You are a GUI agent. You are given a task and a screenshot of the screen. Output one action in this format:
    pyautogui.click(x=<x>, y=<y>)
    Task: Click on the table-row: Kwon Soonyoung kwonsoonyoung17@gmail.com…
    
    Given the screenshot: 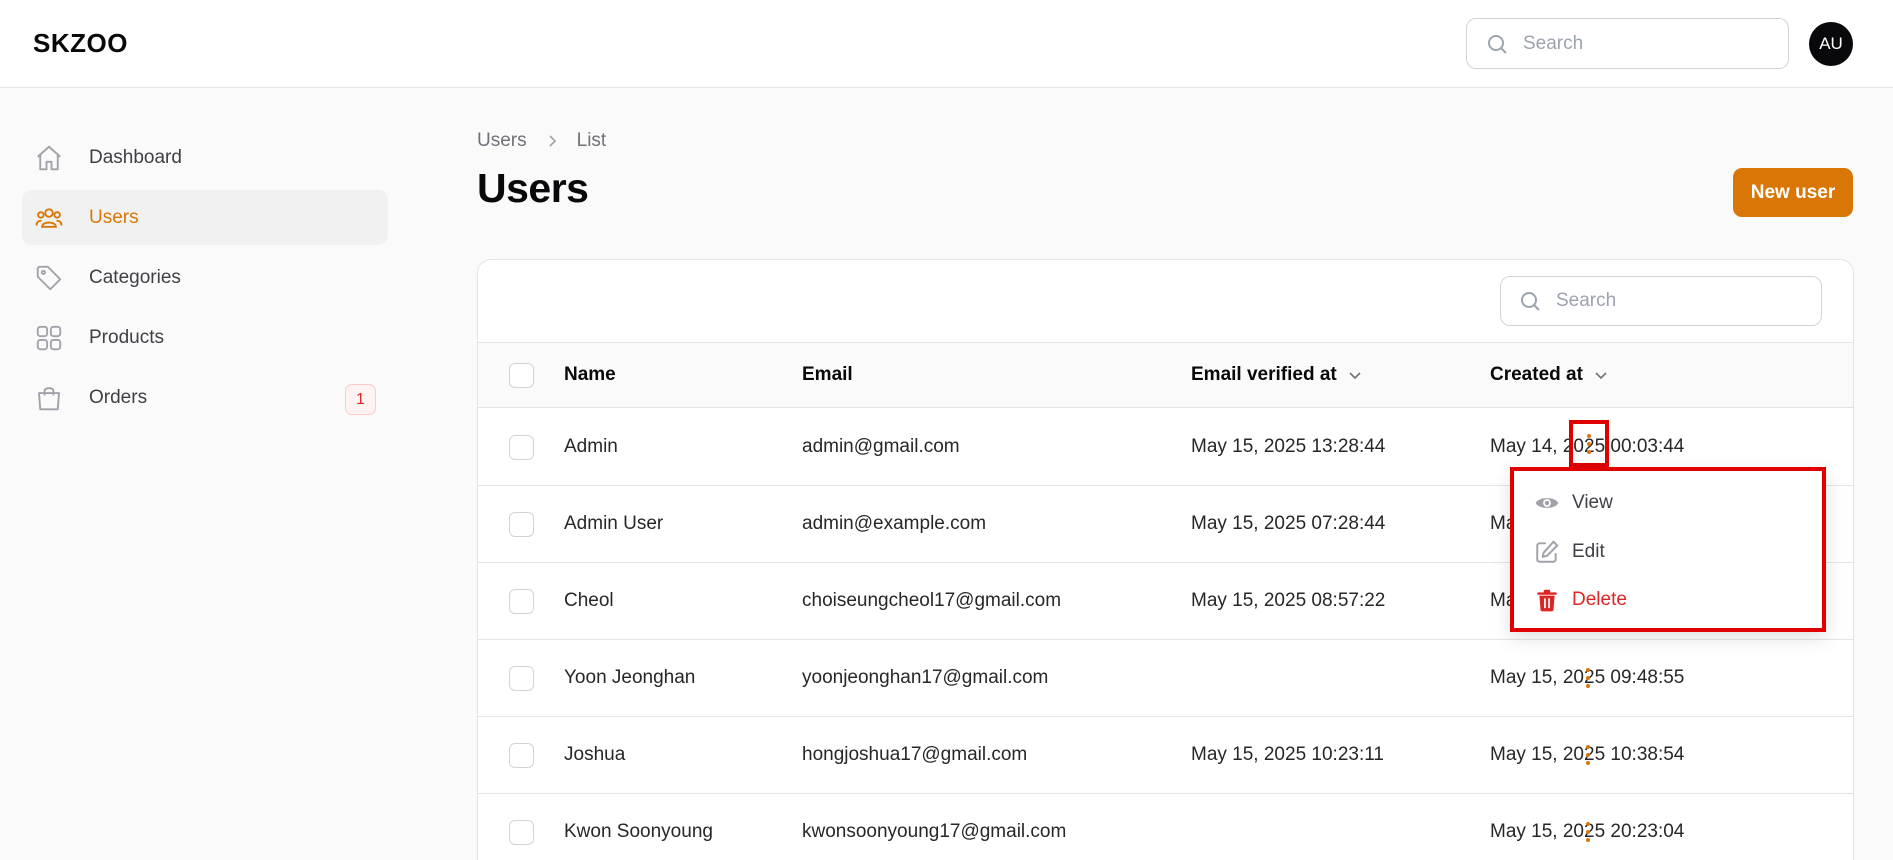 What is the action you would take?
    pyautogui.click(x=1165, y=827)
    